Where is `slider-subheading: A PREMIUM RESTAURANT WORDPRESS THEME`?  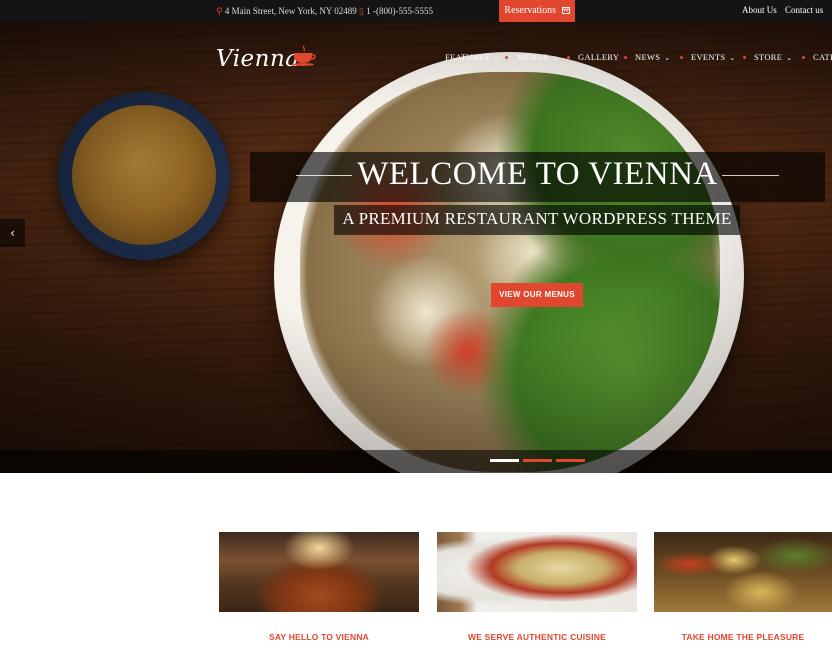
slider-subheading: A PREMIUM RESTAURANT WORDPRESS THEME is located at coordinates (537, 218).